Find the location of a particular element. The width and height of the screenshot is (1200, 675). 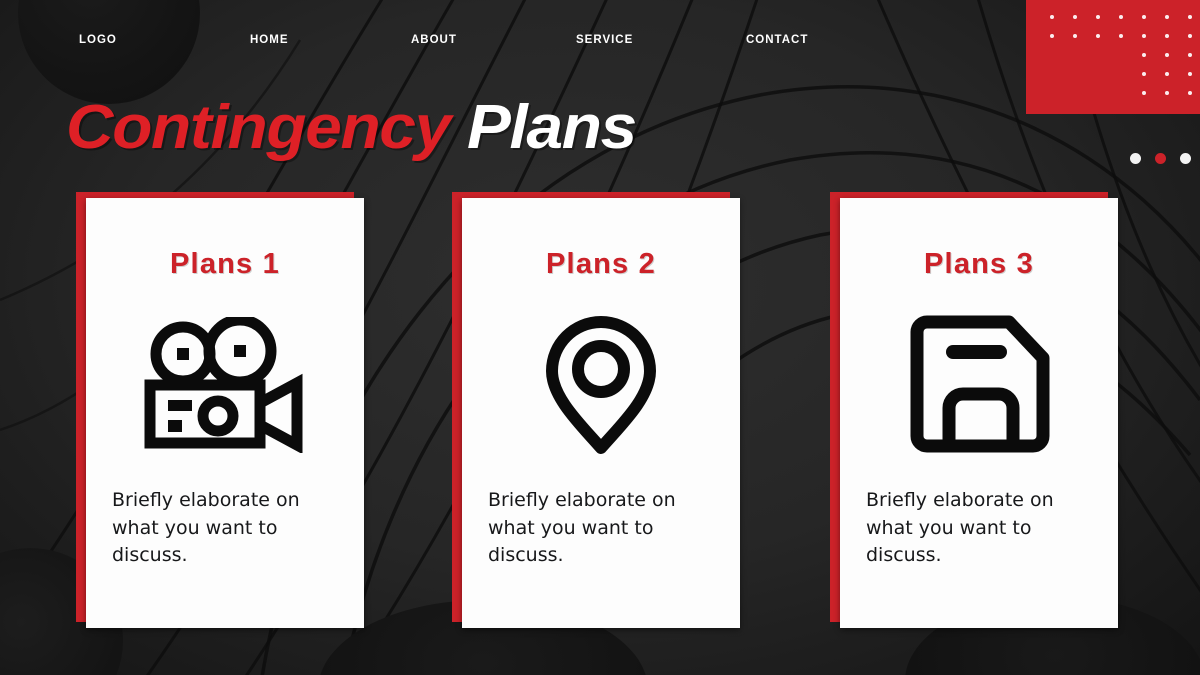

page-title: Contingency Plans is located at coordinates (351, 128).